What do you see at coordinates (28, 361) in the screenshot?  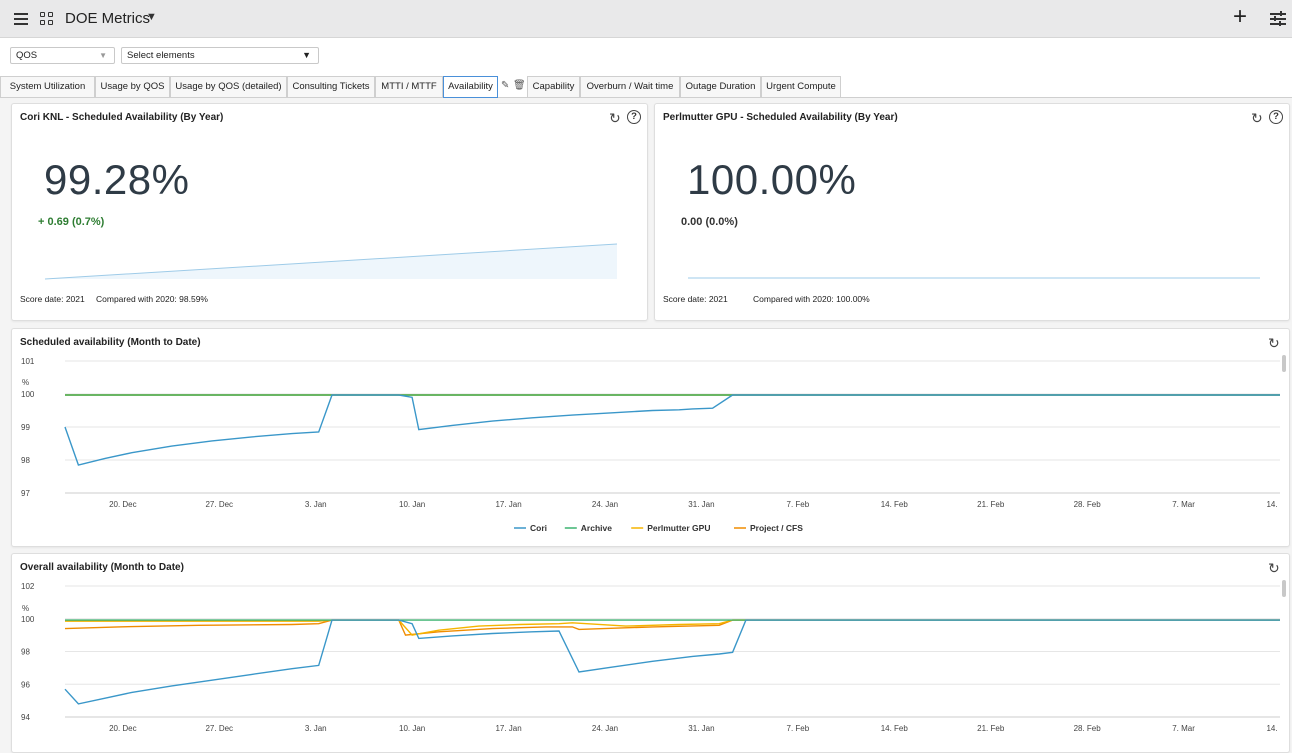 I see `y-tick-label: 101` at bounding box center [28, 361].